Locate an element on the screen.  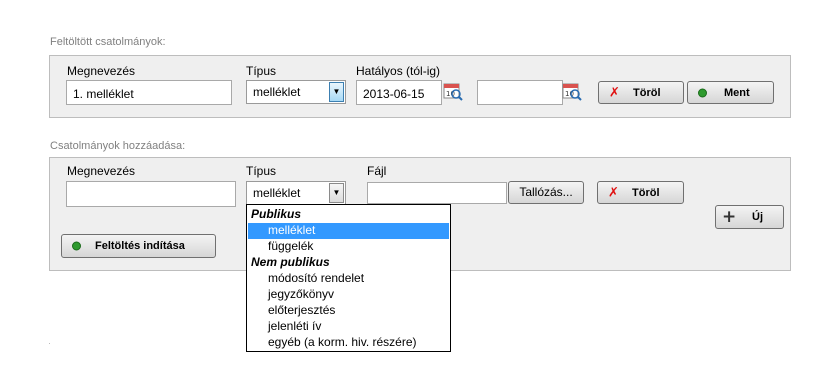
add-name-input is located at coordinates (151, 194).